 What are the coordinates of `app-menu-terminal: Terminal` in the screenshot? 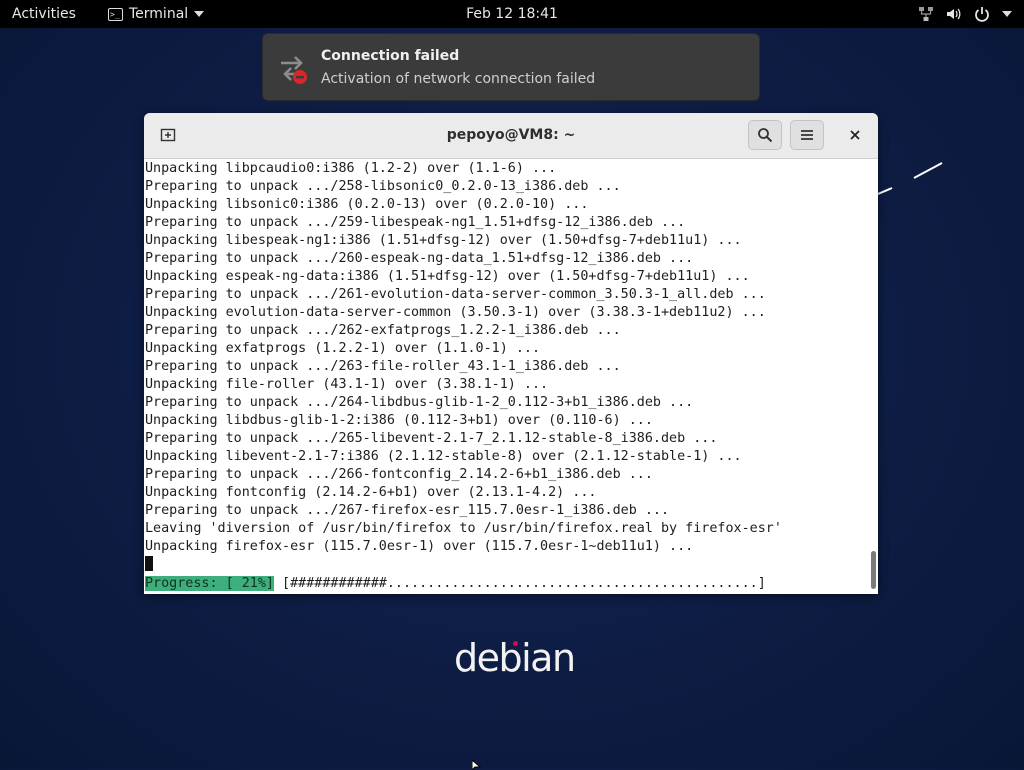 It's located at (156, 14).